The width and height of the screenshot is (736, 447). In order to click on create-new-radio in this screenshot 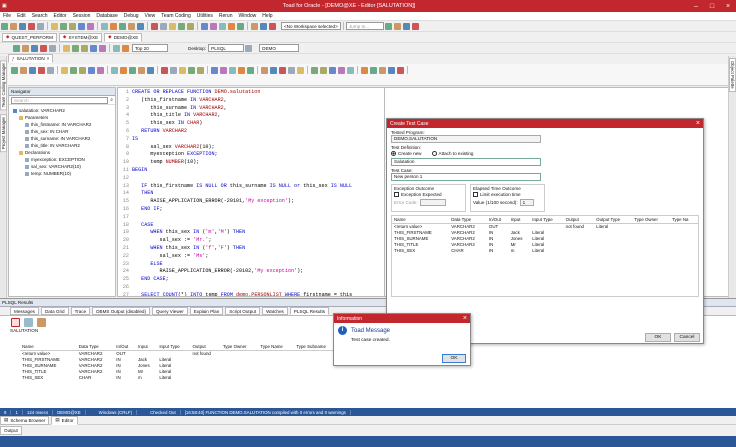, I will do `click(393, 153)`.